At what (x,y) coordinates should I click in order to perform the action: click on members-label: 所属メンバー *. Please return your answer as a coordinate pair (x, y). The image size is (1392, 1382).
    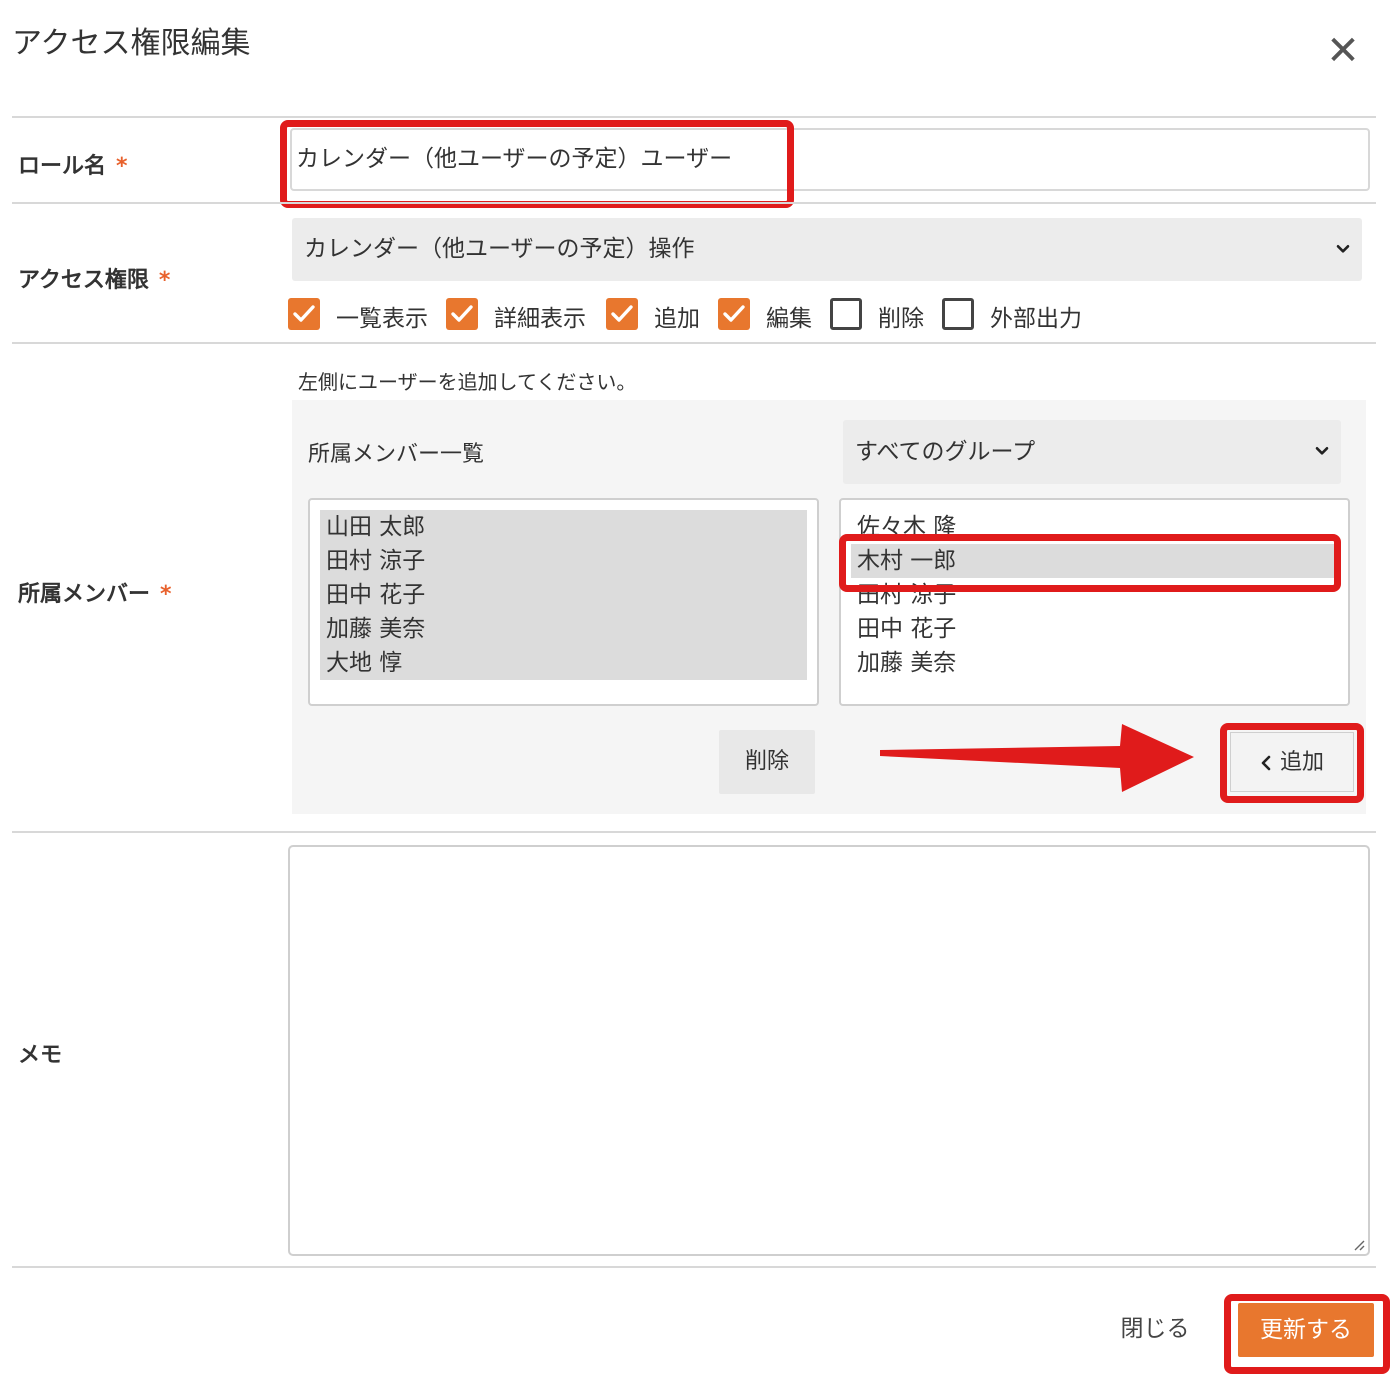
    Looking at the image, I should click on (95, 594).